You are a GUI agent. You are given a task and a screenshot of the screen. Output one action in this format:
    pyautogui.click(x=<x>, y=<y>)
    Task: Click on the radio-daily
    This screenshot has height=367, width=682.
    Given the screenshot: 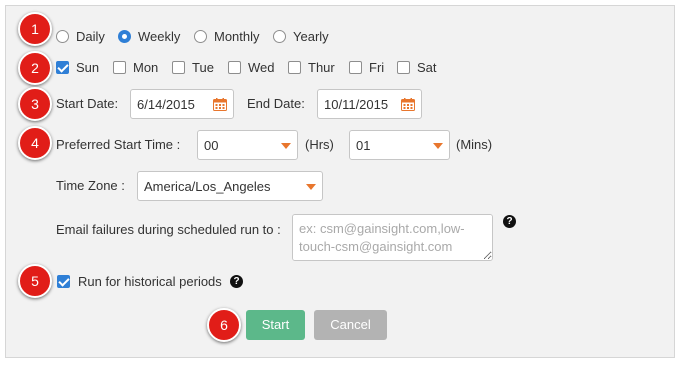 What is the action you would take?
    pyautogui.click(x=62, y=36)
    